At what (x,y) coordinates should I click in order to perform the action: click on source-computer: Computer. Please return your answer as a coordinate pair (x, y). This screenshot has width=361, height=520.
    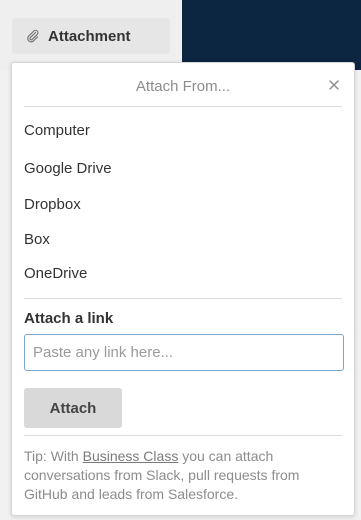
    Looking at the image, I should click on (57, 130).